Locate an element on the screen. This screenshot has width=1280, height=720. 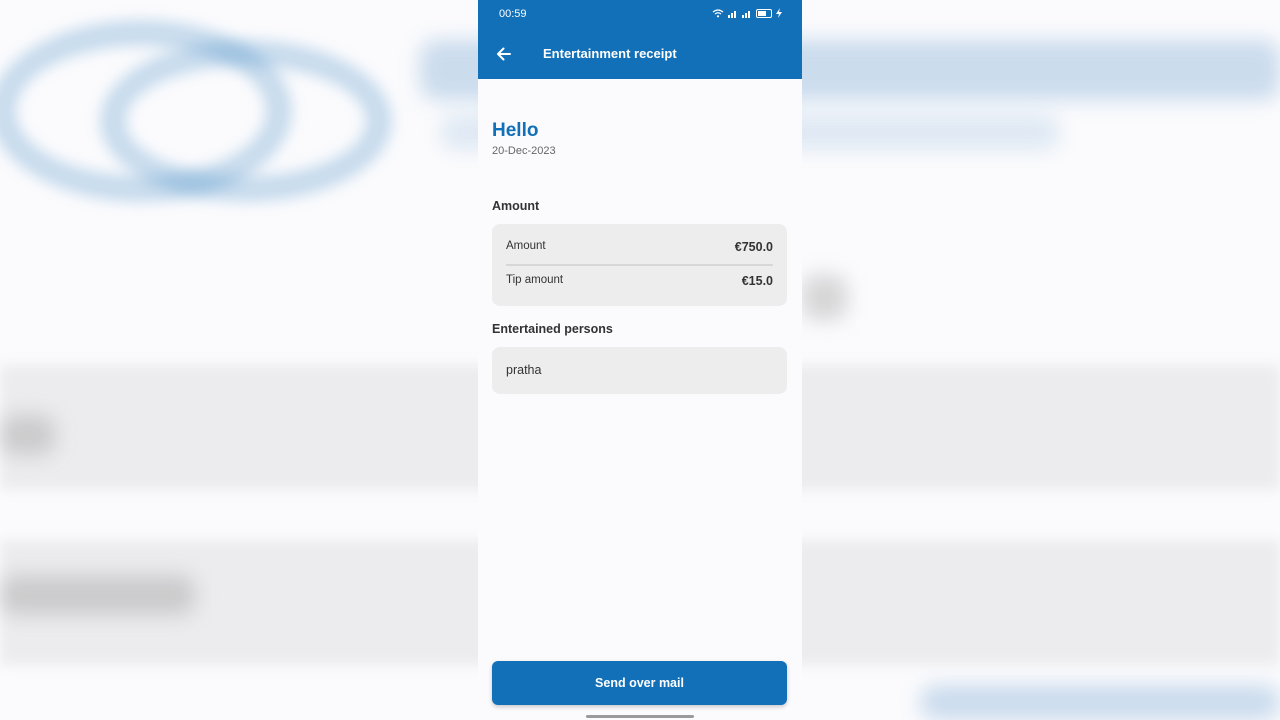
greeting-heading: Hello is located at coordinates (515, 130).